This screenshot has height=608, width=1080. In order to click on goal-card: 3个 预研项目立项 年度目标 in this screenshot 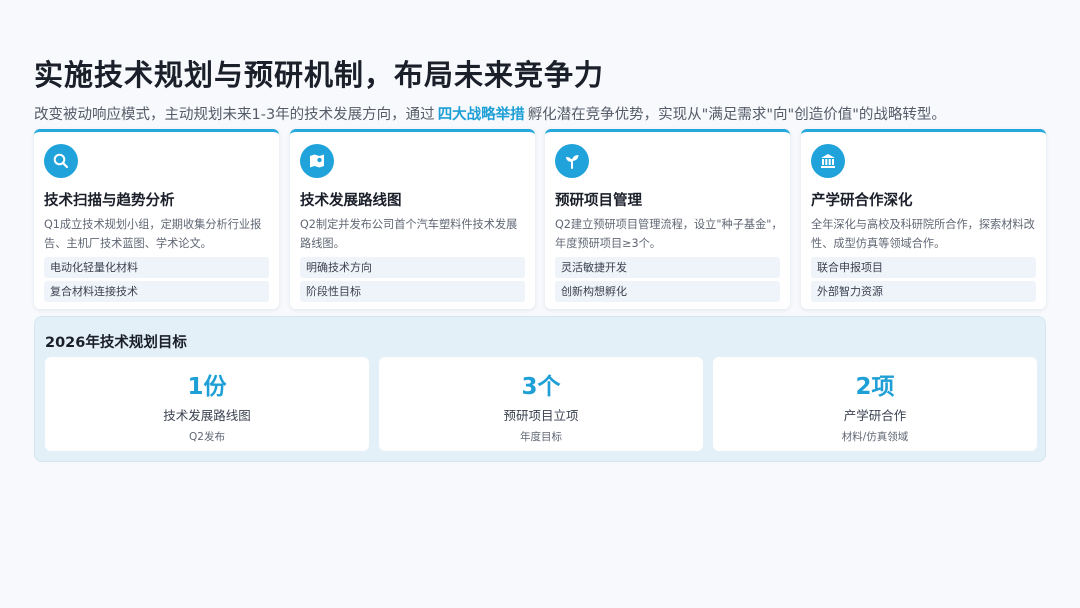, I will do `click(541, 404)`.